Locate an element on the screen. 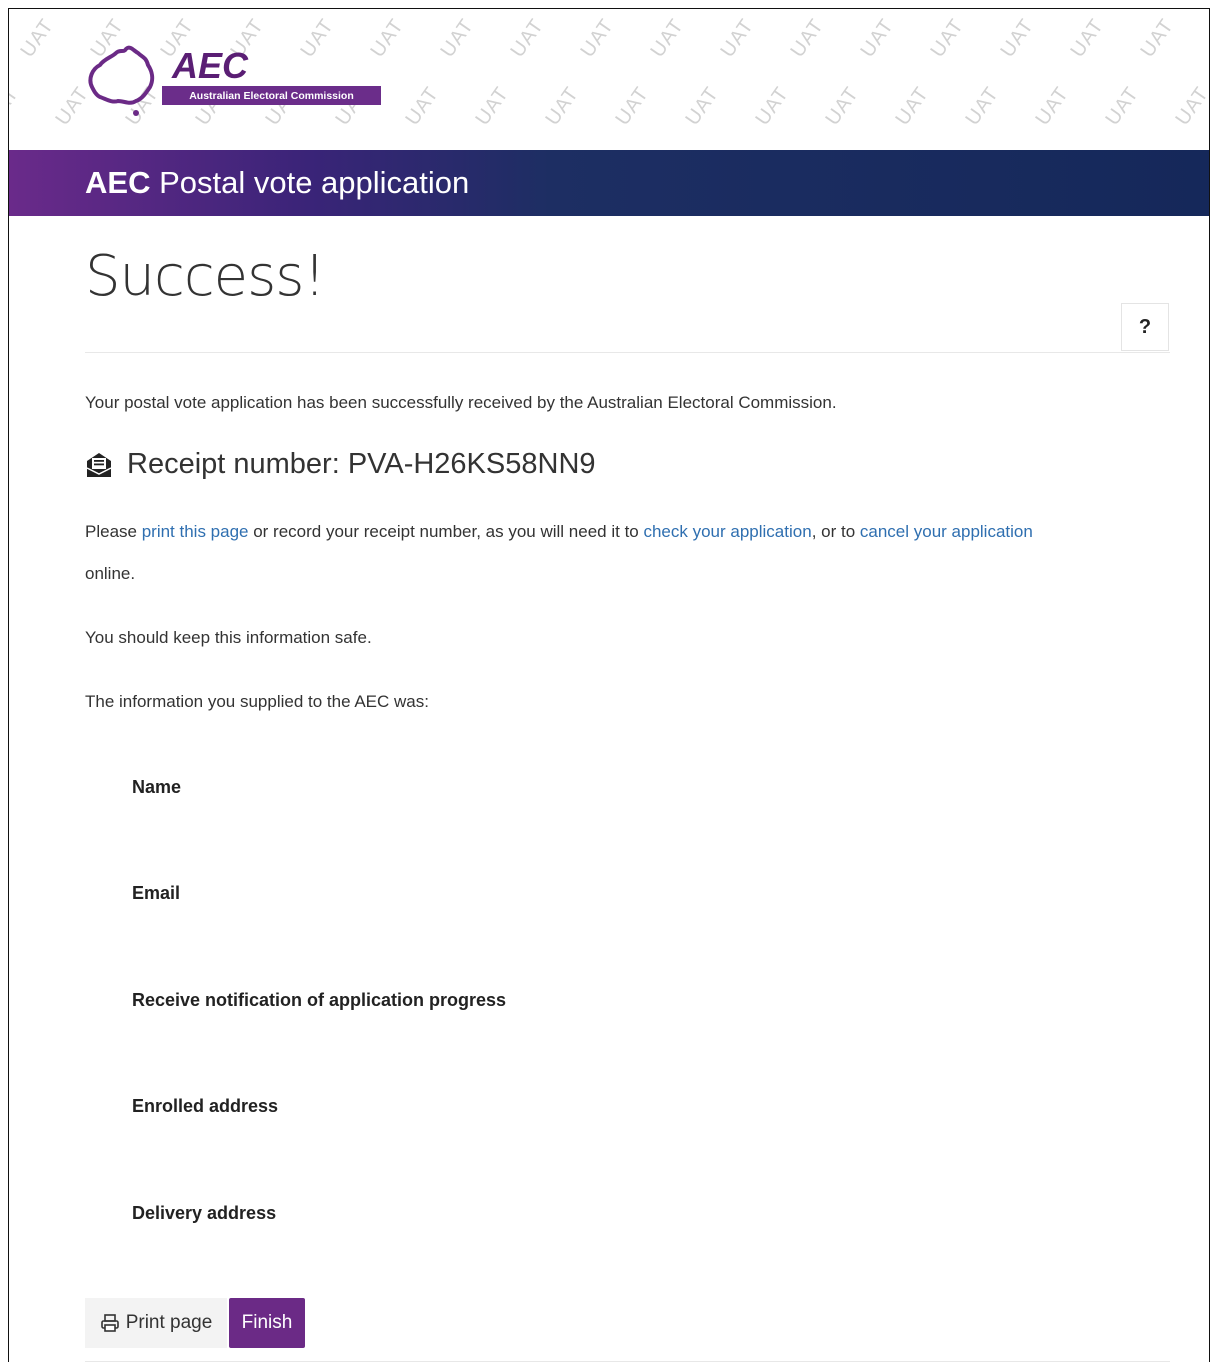  finish-button: Finish is located at coordinates (267, 1323).